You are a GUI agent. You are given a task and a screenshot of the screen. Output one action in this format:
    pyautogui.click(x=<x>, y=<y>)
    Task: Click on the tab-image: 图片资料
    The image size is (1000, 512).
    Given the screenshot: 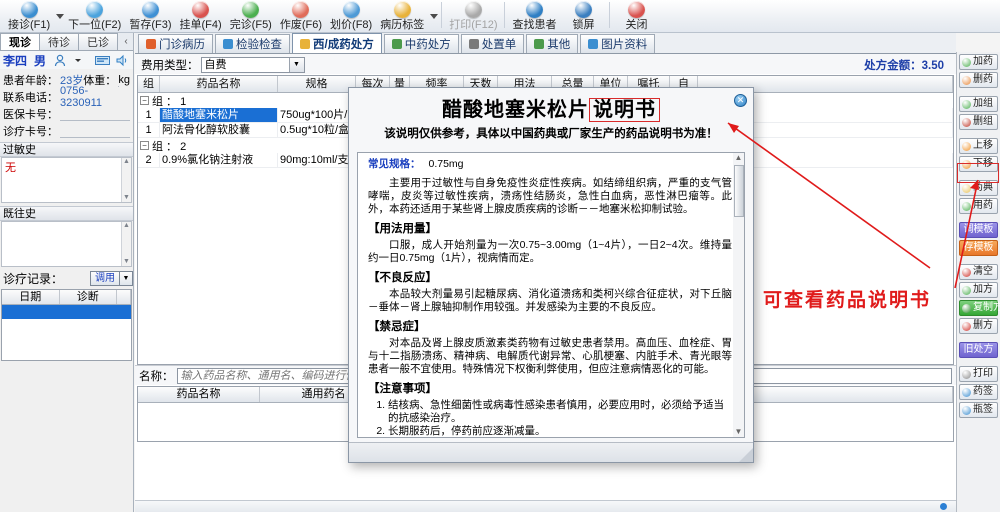 What is the action you would take?
    pyautogui.click(x=618, y=43)
    